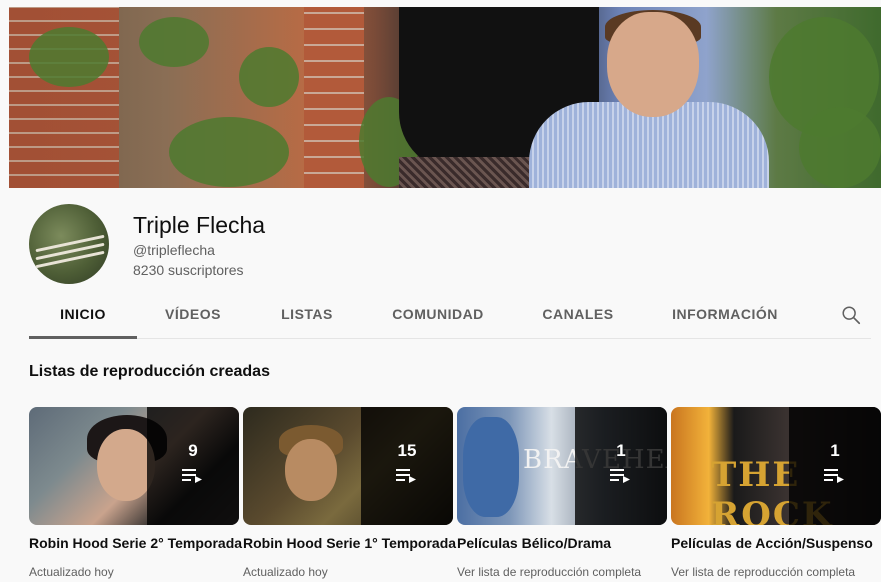  Describe the element at coordinates (149, 372) in the screenshot. I see `section-title: Listas de reproducción creadas` at that location.